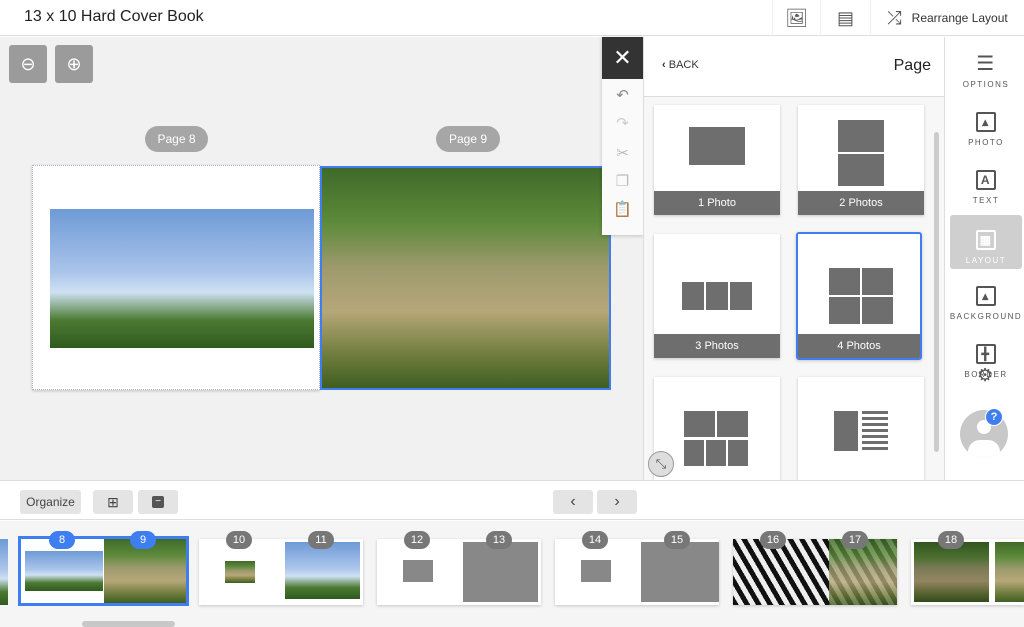 The width and height of the screenshot is (1024, 627). What do you see at coordinates (417, 540) in the screenshot?
I see `page-number-badge: 12` at bounding box center [417, 540].